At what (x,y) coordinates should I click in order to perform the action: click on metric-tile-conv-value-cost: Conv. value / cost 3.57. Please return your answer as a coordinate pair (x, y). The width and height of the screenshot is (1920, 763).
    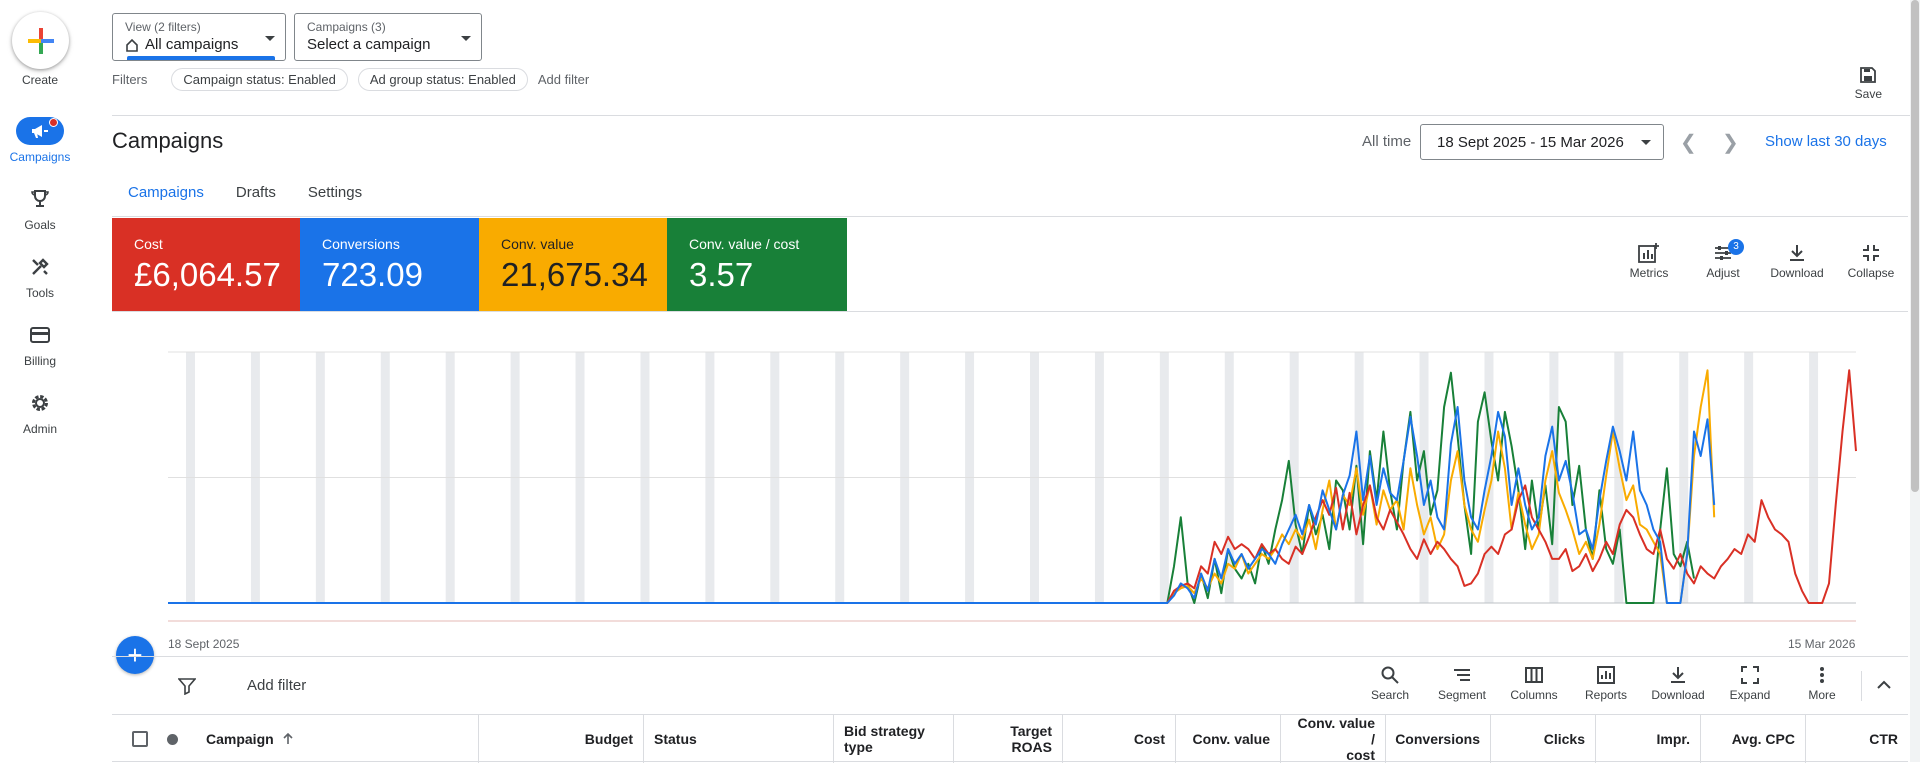
    Looking at the image, I should click on (757, 264).